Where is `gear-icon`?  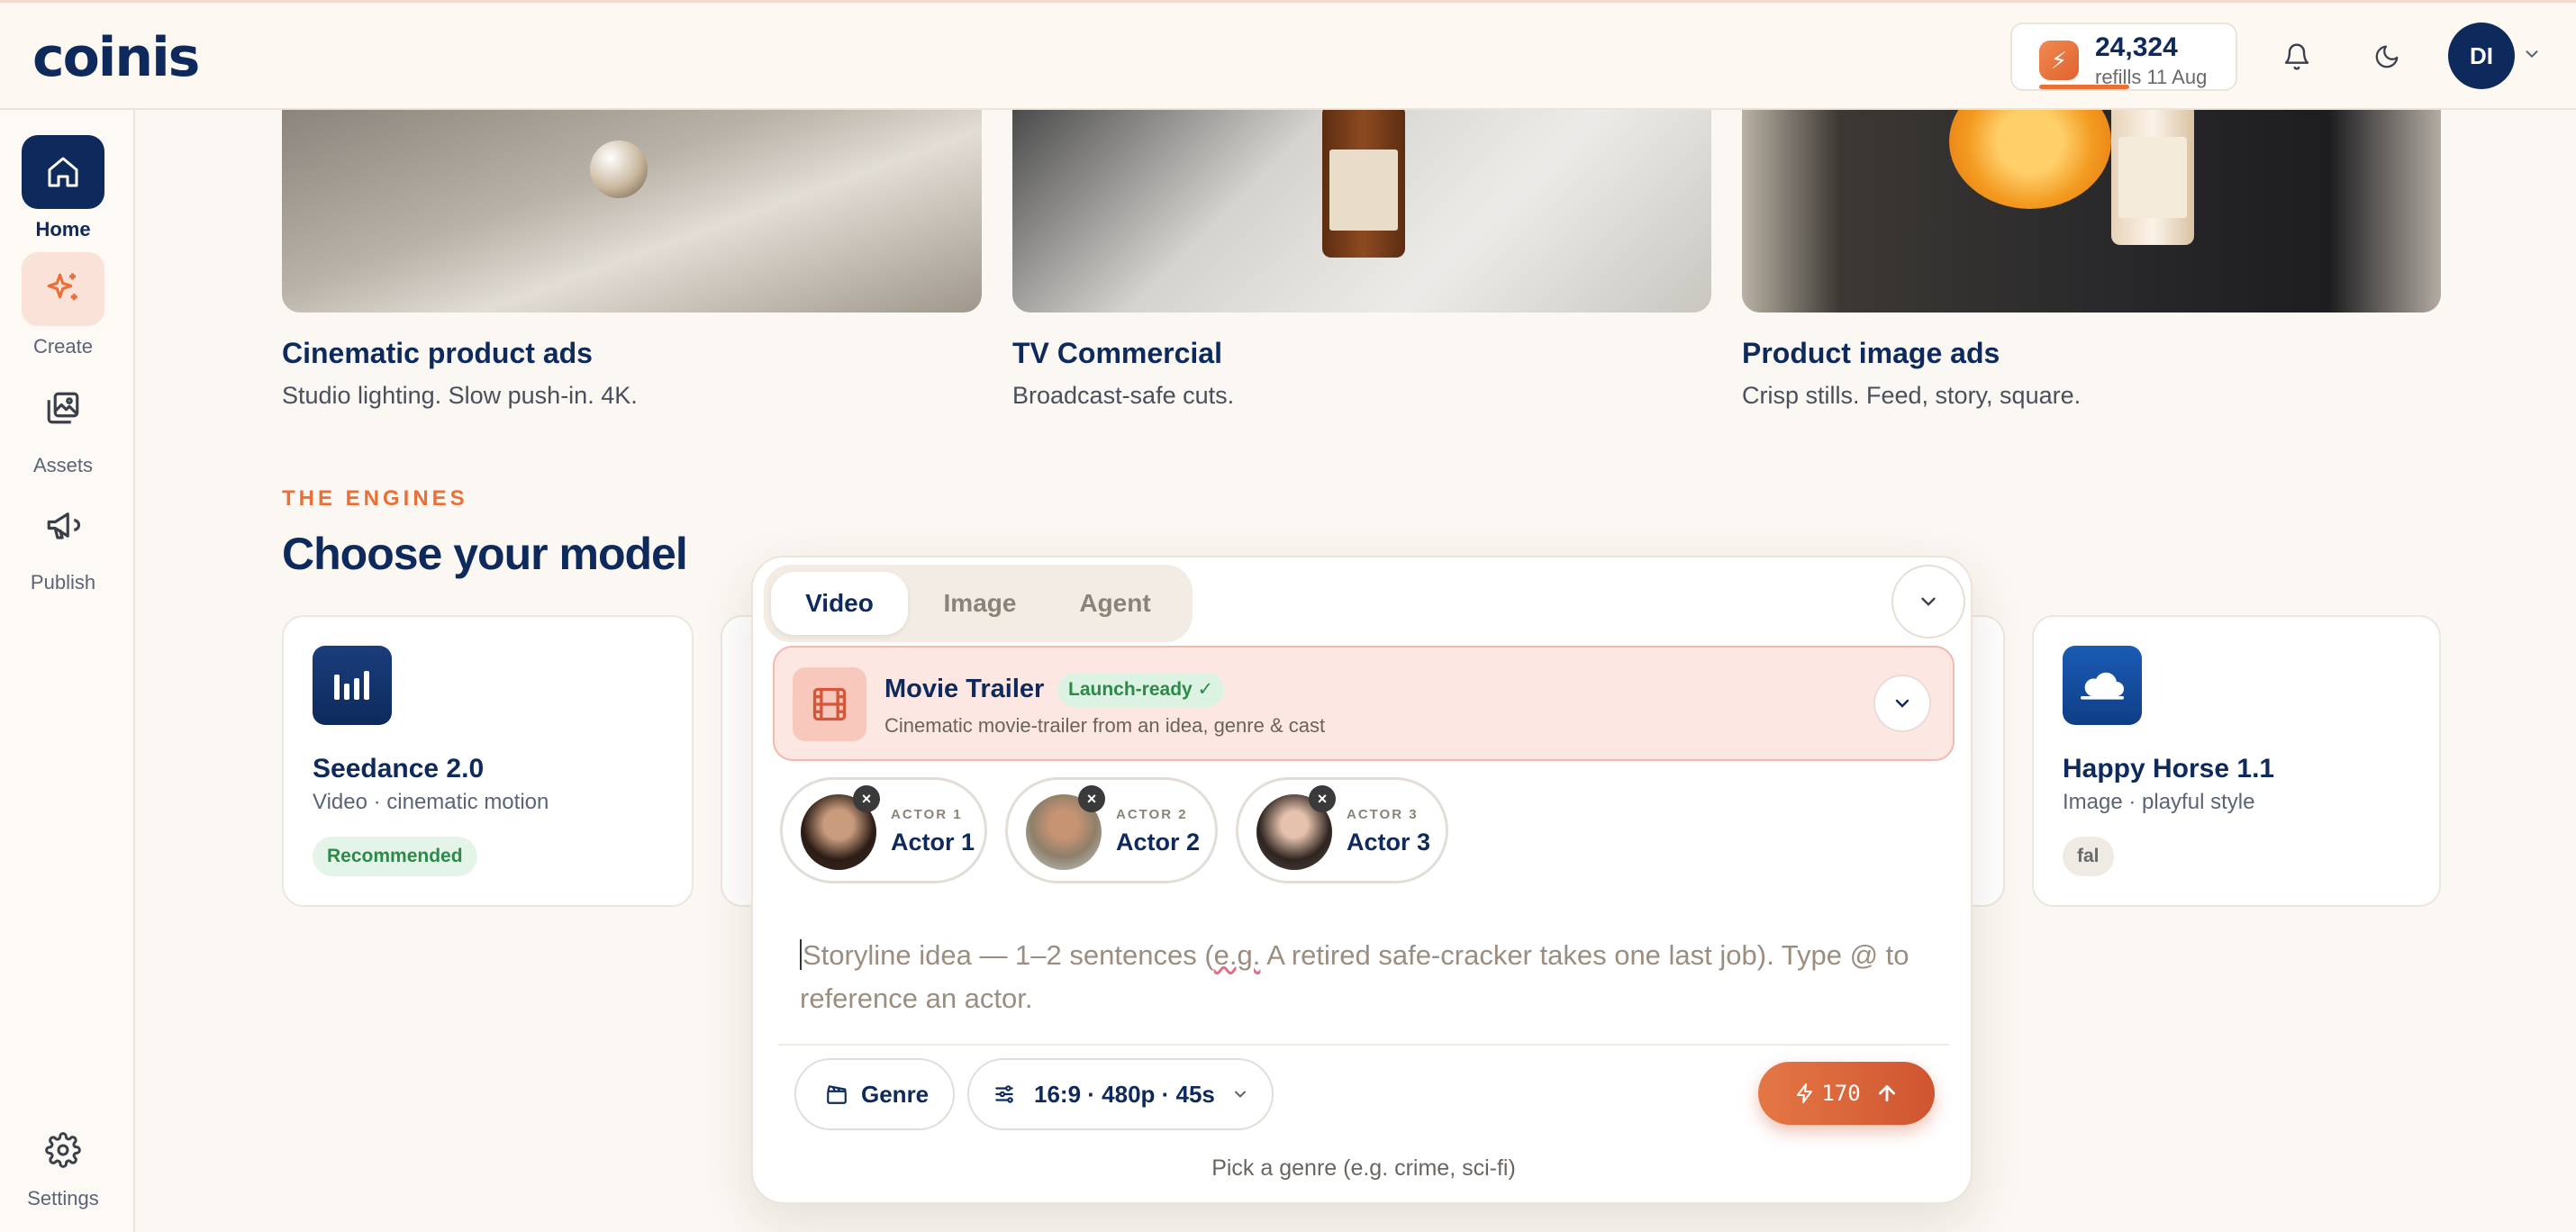
gear-icon is located at coordinates (63, 1150).